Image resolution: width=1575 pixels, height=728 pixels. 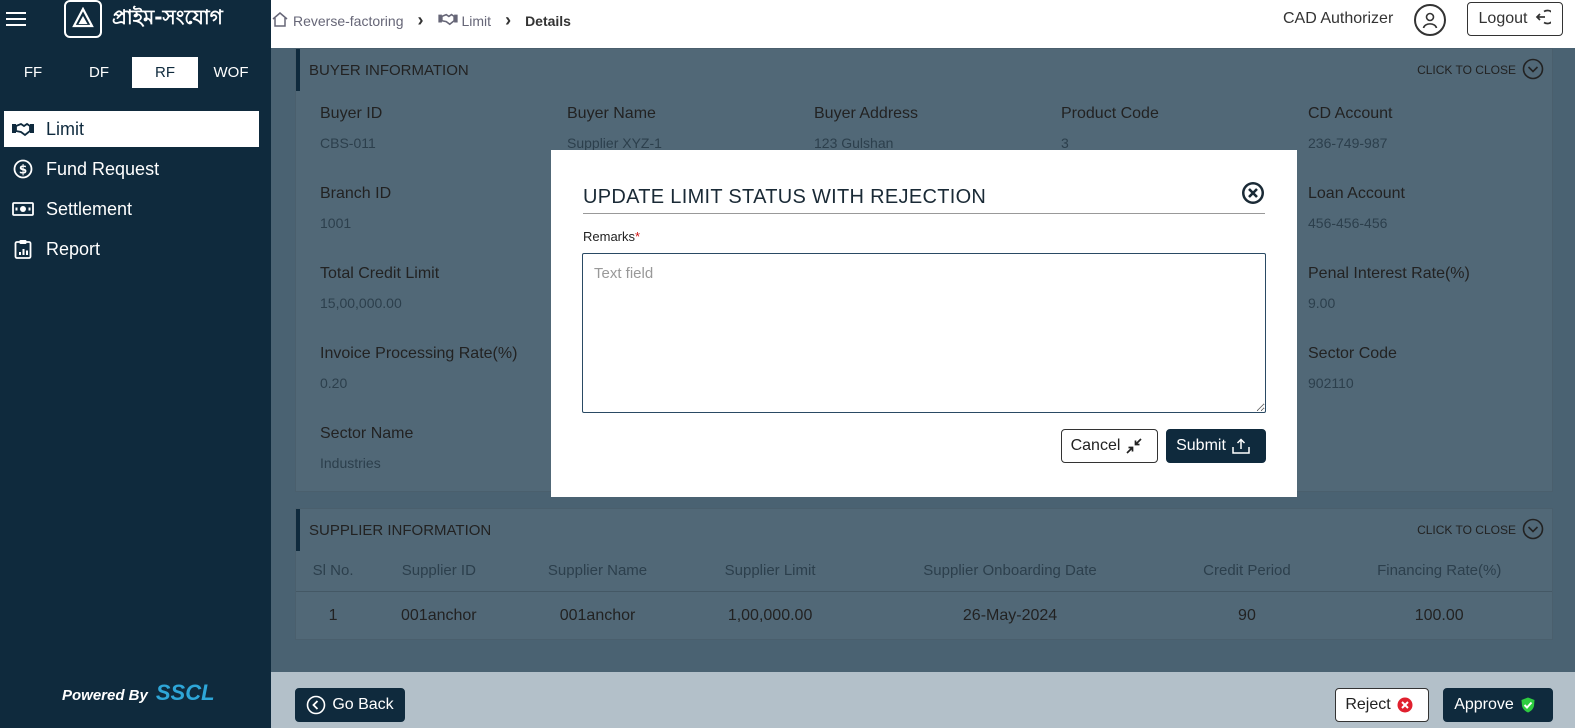 I want to click on field-value: Supplier XYZ-1, so click(x=614, y=143).